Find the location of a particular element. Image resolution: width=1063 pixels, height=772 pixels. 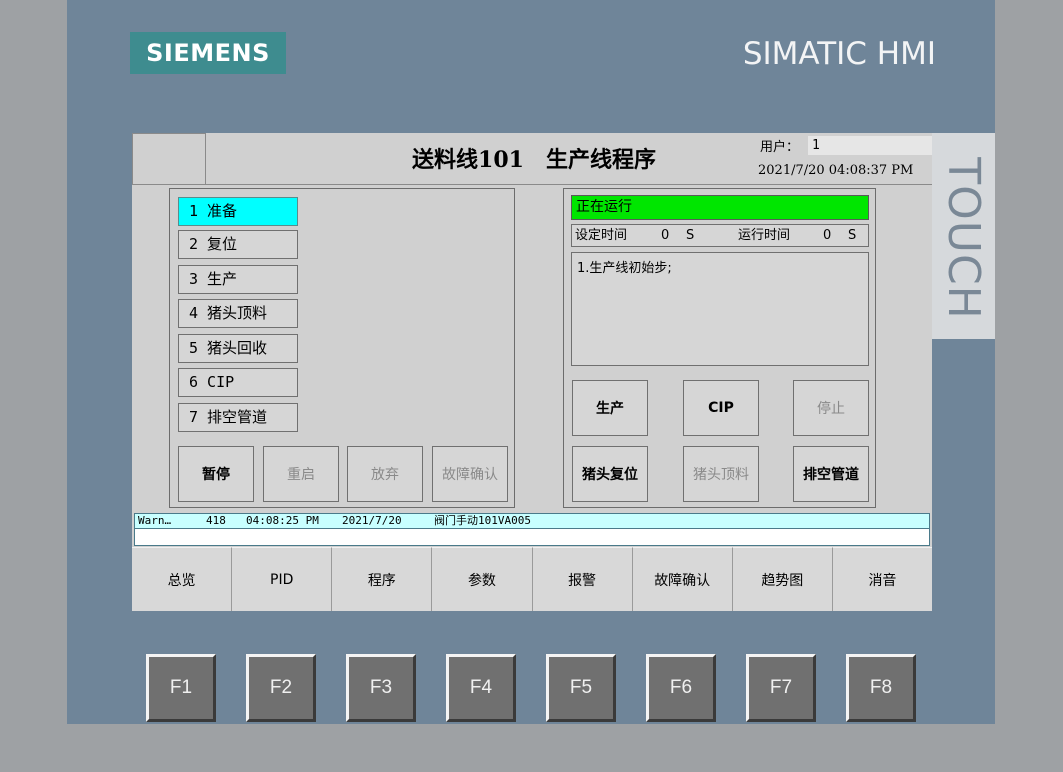

nav-fault-ack-button: 故障确认 is located at coordinates (682, 579).